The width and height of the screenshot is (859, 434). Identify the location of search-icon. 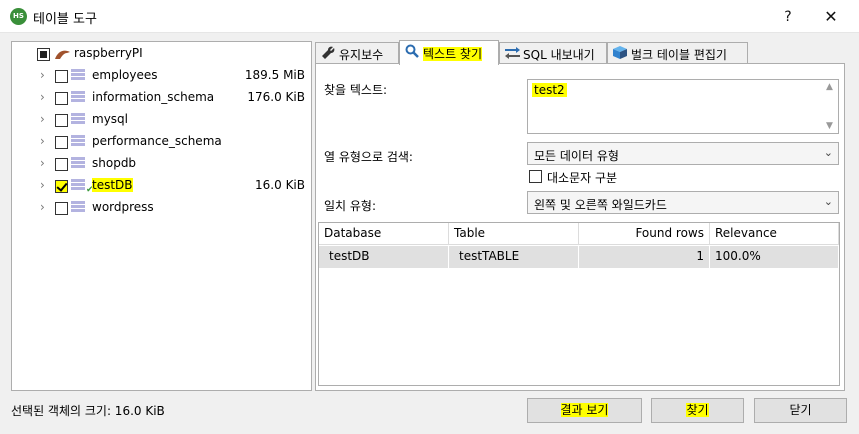
(412, 52).